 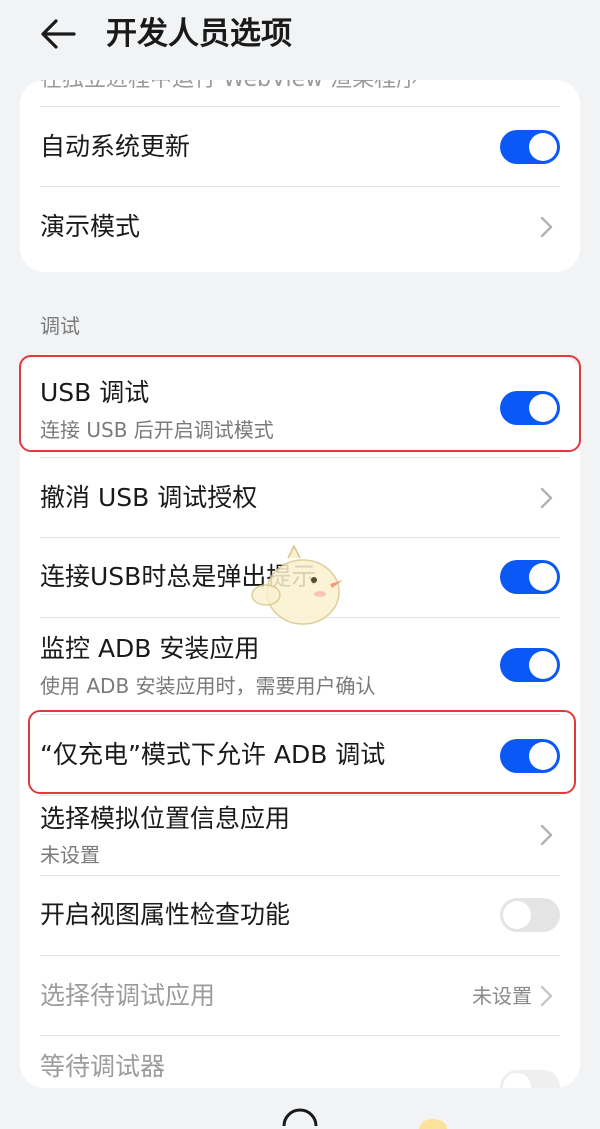 I want to click on wait-debugger-toggle, so click(x=530, y=1079).